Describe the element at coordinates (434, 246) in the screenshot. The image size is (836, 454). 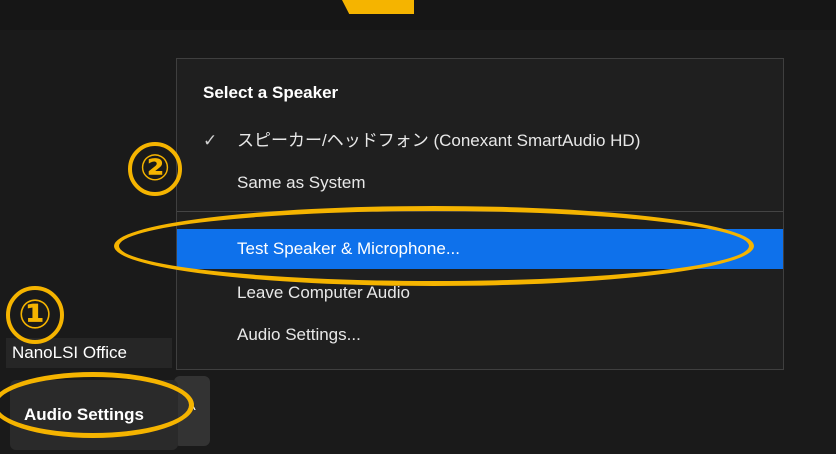
I see `annotation-ring-test-speaker` at that location.